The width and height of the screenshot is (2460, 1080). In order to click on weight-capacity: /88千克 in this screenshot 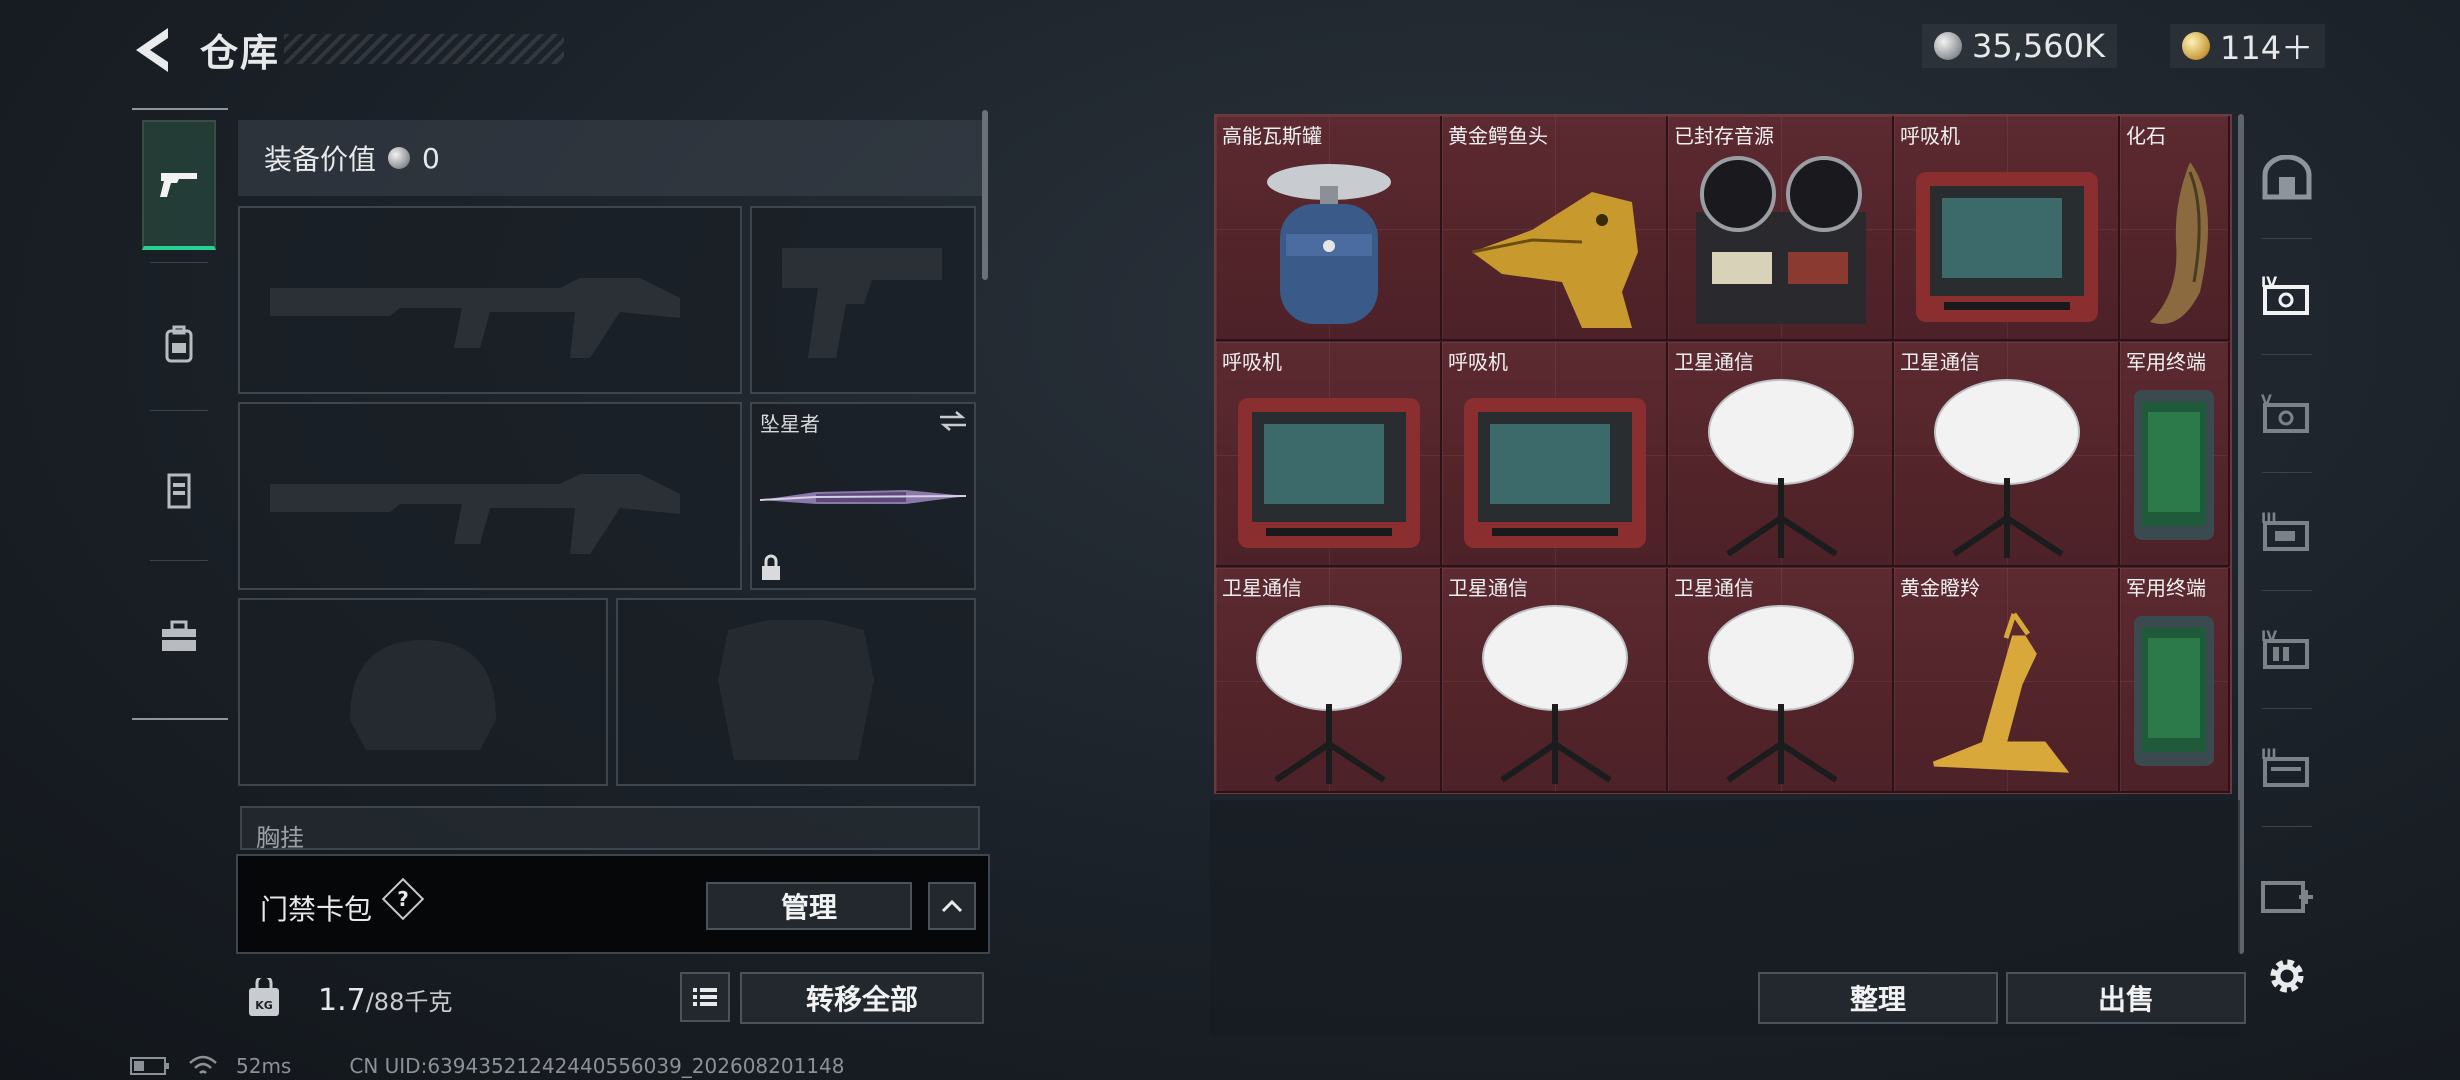, I will do `click(409, 1002)`.